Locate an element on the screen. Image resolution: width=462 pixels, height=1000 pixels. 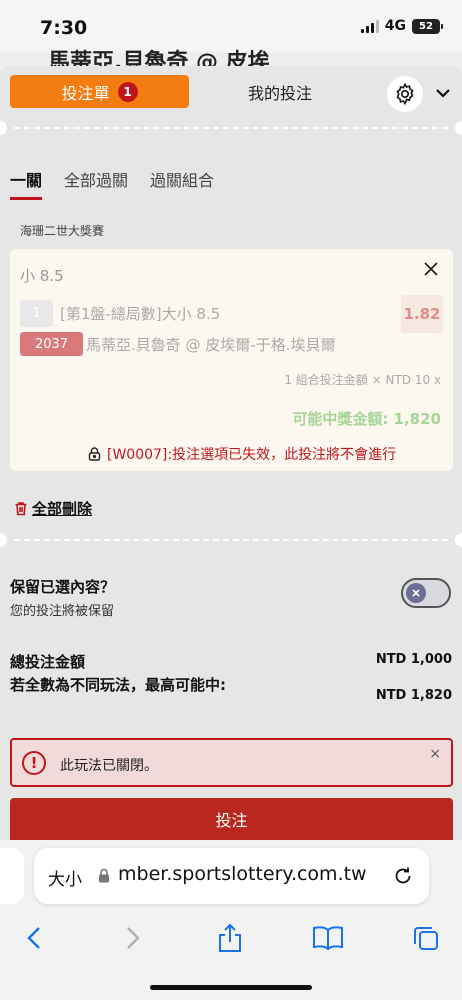
leg-number: 1 is located at coordinates (36, 313).